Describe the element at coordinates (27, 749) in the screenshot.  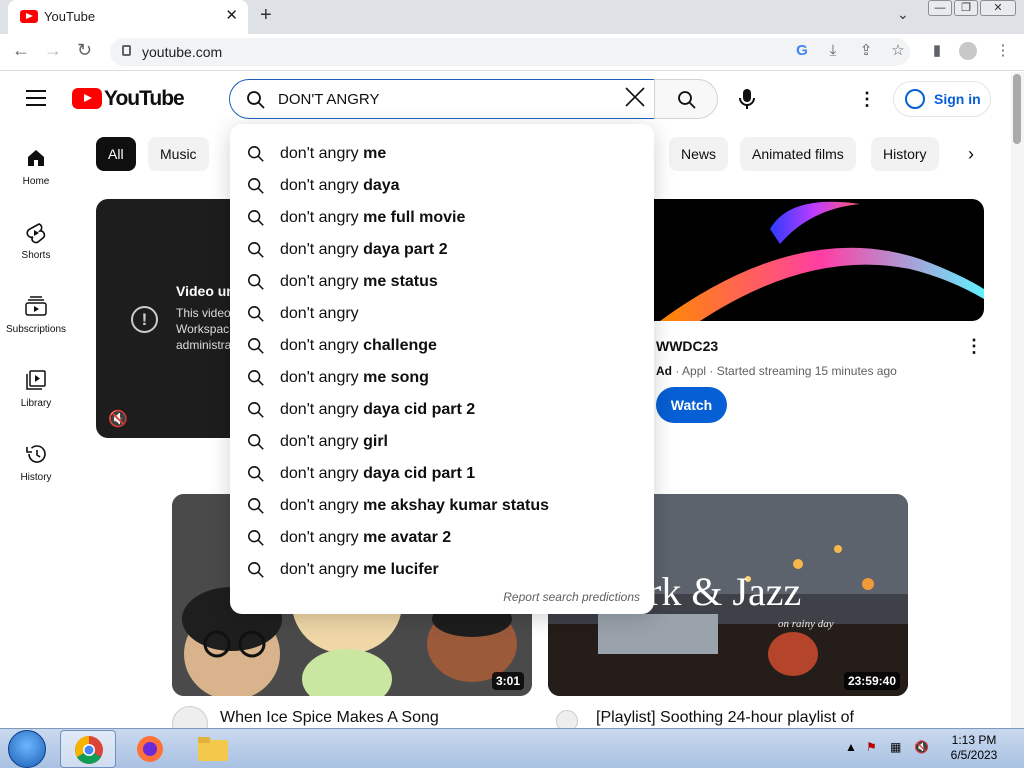
I see `start-button` at that location.